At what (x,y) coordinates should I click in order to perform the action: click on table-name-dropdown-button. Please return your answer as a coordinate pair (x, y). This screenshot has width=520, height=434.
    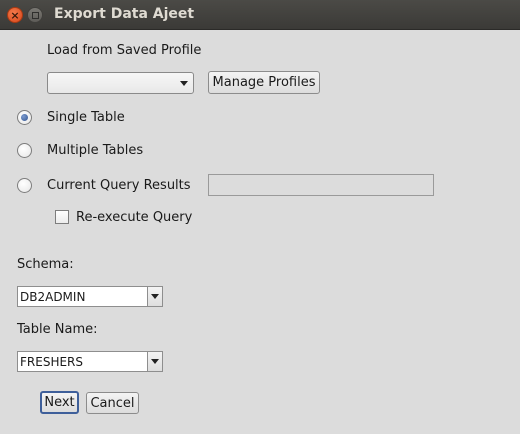
    Looking at the image, I should click on (154, 361).